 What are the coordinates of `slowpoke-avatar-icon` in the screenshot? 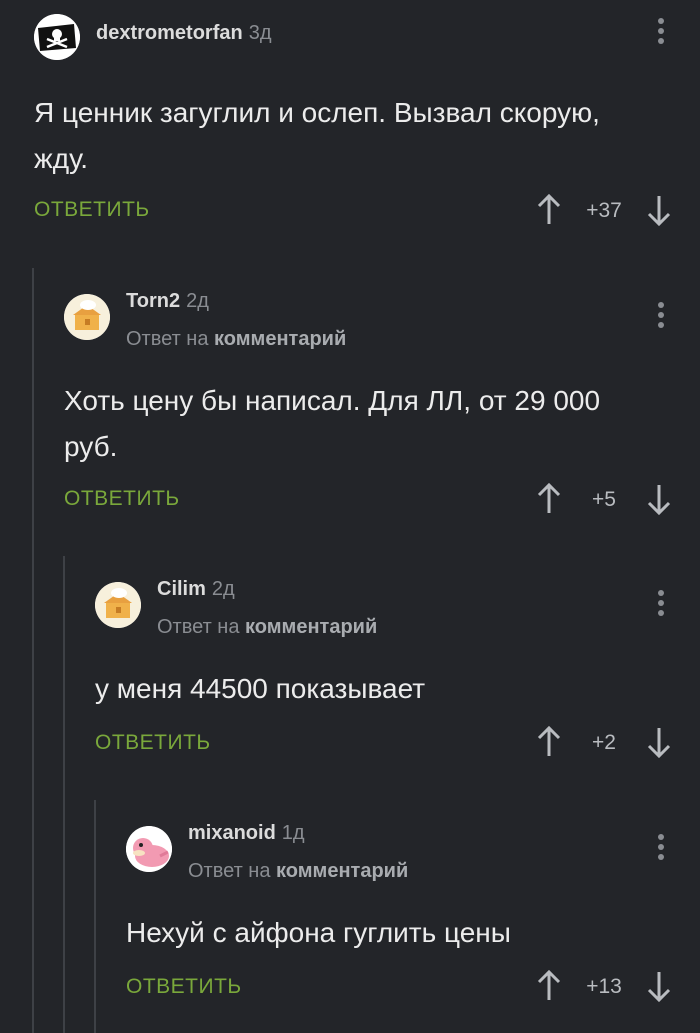 It's located at (149, 849).